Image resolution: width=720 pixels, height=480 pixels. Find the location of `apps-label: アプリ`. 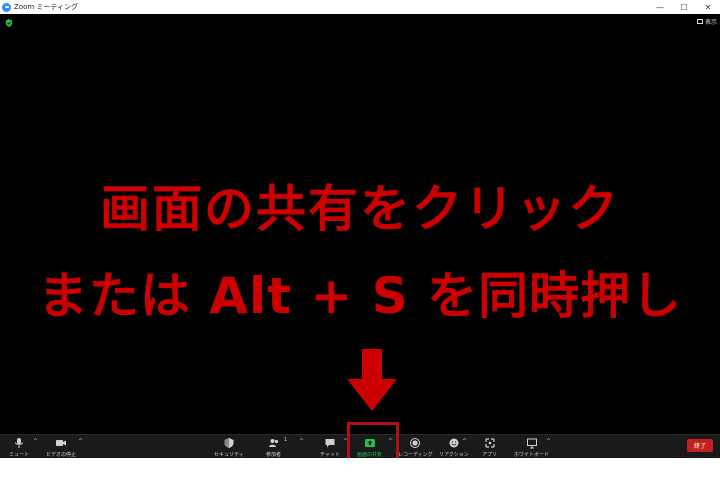

apps-label: アプリ is located at coordinates (490, 455).